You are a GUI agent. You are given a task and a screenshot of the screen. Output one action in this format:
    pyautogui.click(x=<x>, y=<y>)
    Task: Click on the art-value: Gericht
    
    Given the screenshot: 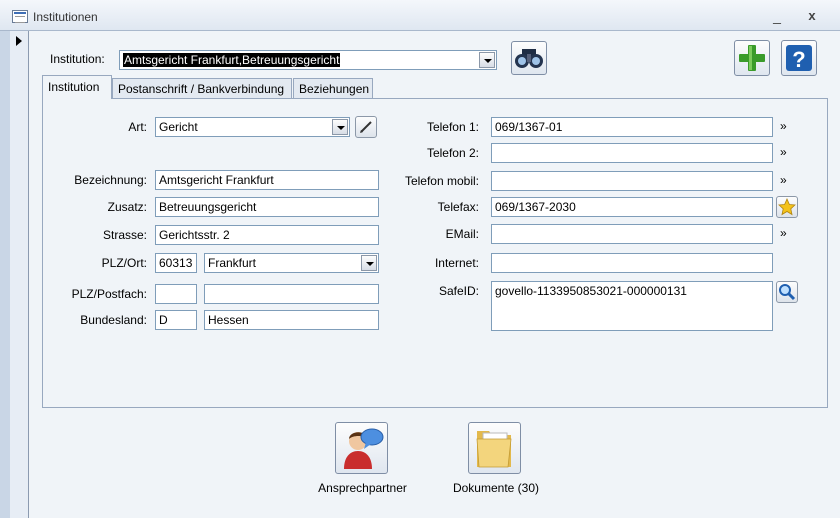 What is the action you would take?
    pyautogui.click(x=178, y=127)
    